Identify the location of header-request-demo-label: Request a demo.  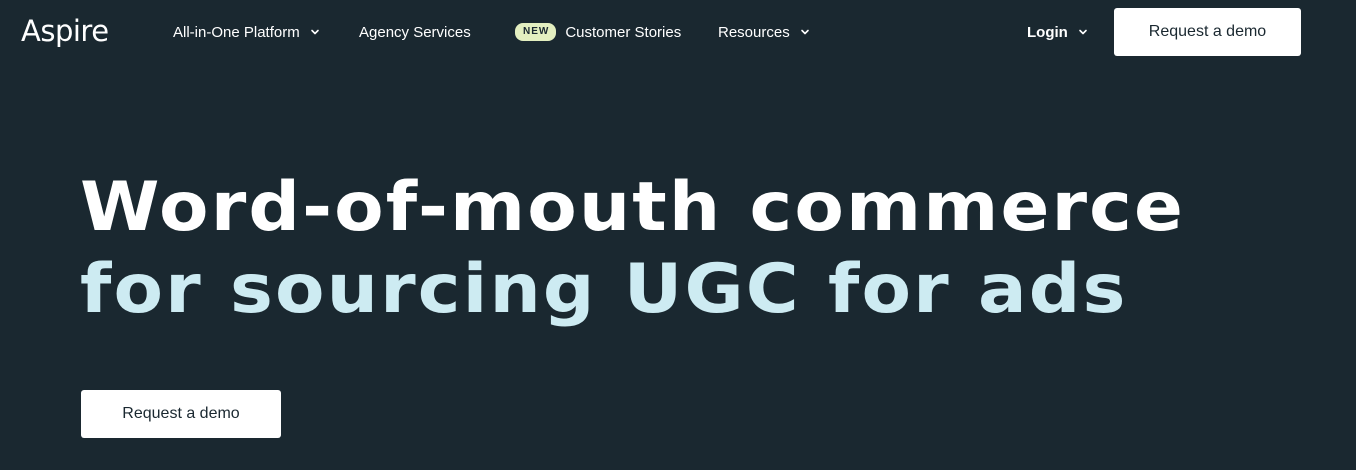
(1207, 31).